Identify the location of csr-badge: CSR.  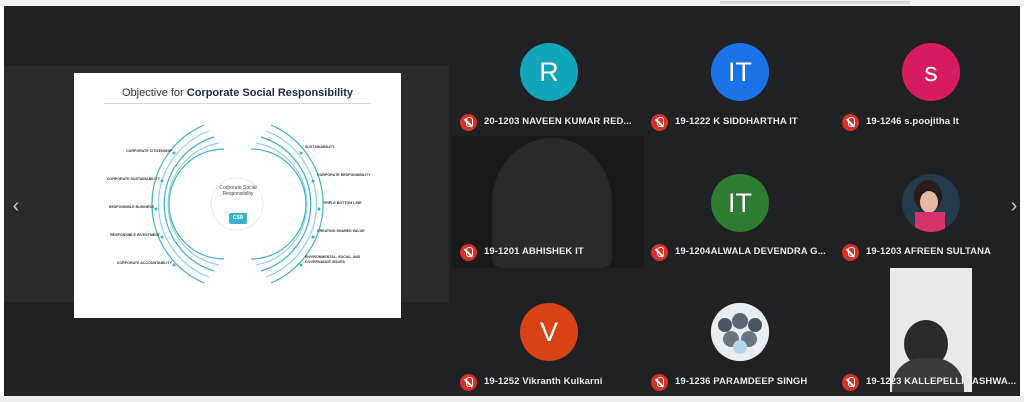
(238, 218).